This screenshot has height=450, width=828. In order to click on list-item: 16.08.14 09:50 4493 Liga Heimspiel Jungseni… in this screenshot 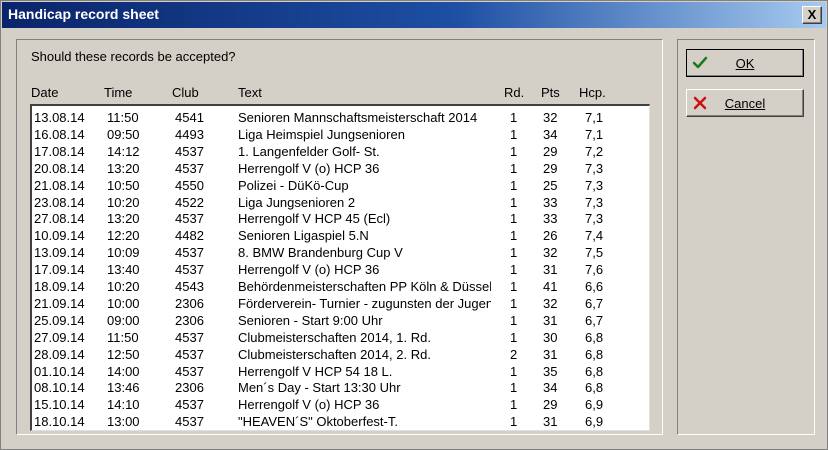, I will do `click(340, 134)`.